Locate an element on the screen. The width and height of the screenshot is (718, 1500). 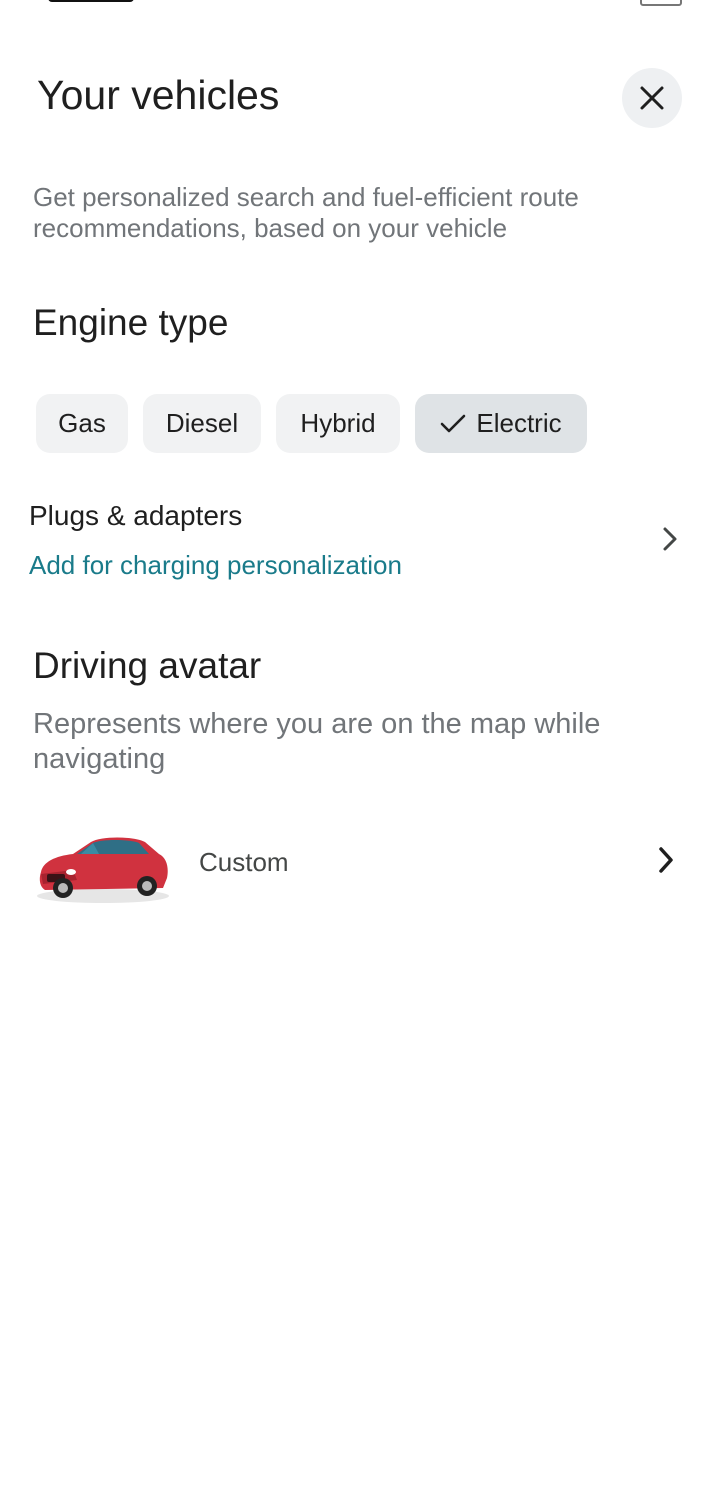
chip-diesel: Diesel is located at coordinates (202, 423).